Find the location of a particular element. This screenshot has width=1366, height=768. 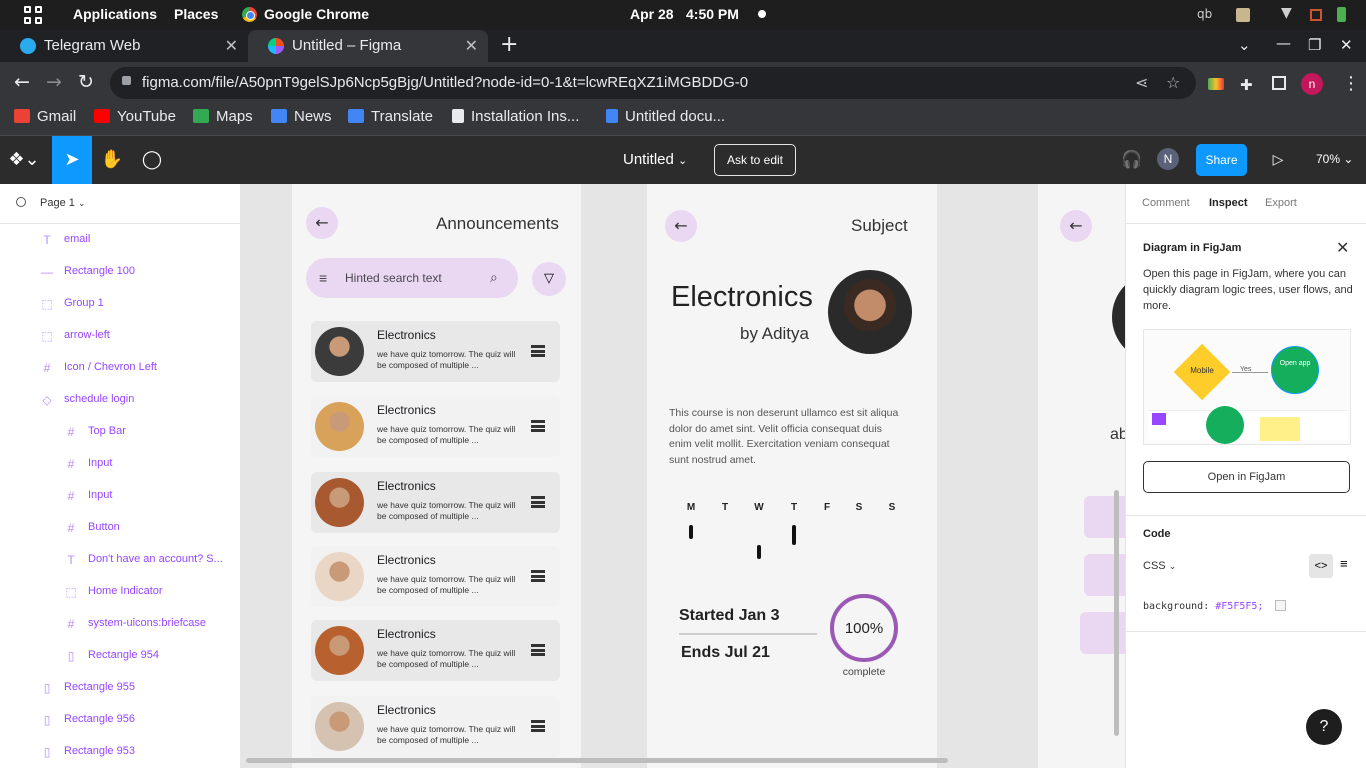

move-tool-icon: ➤ is located at coordinates (72, 160).